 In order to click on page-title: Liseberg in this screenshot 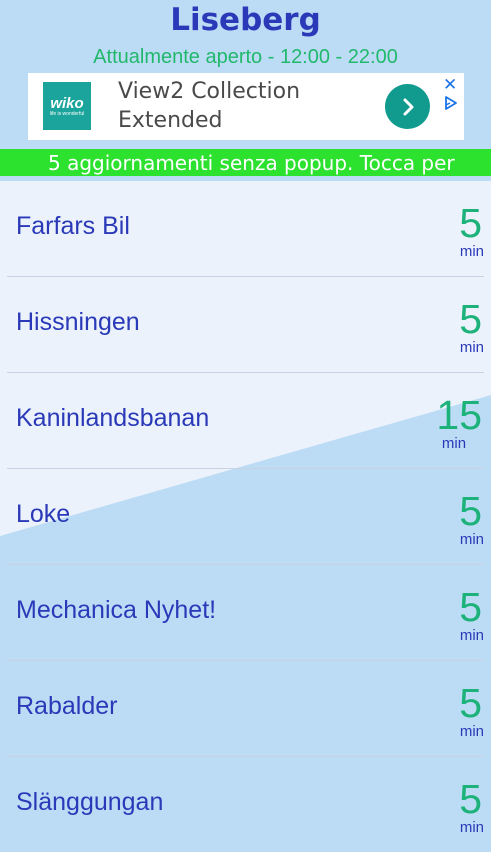, I will do `click(245, 20)`.